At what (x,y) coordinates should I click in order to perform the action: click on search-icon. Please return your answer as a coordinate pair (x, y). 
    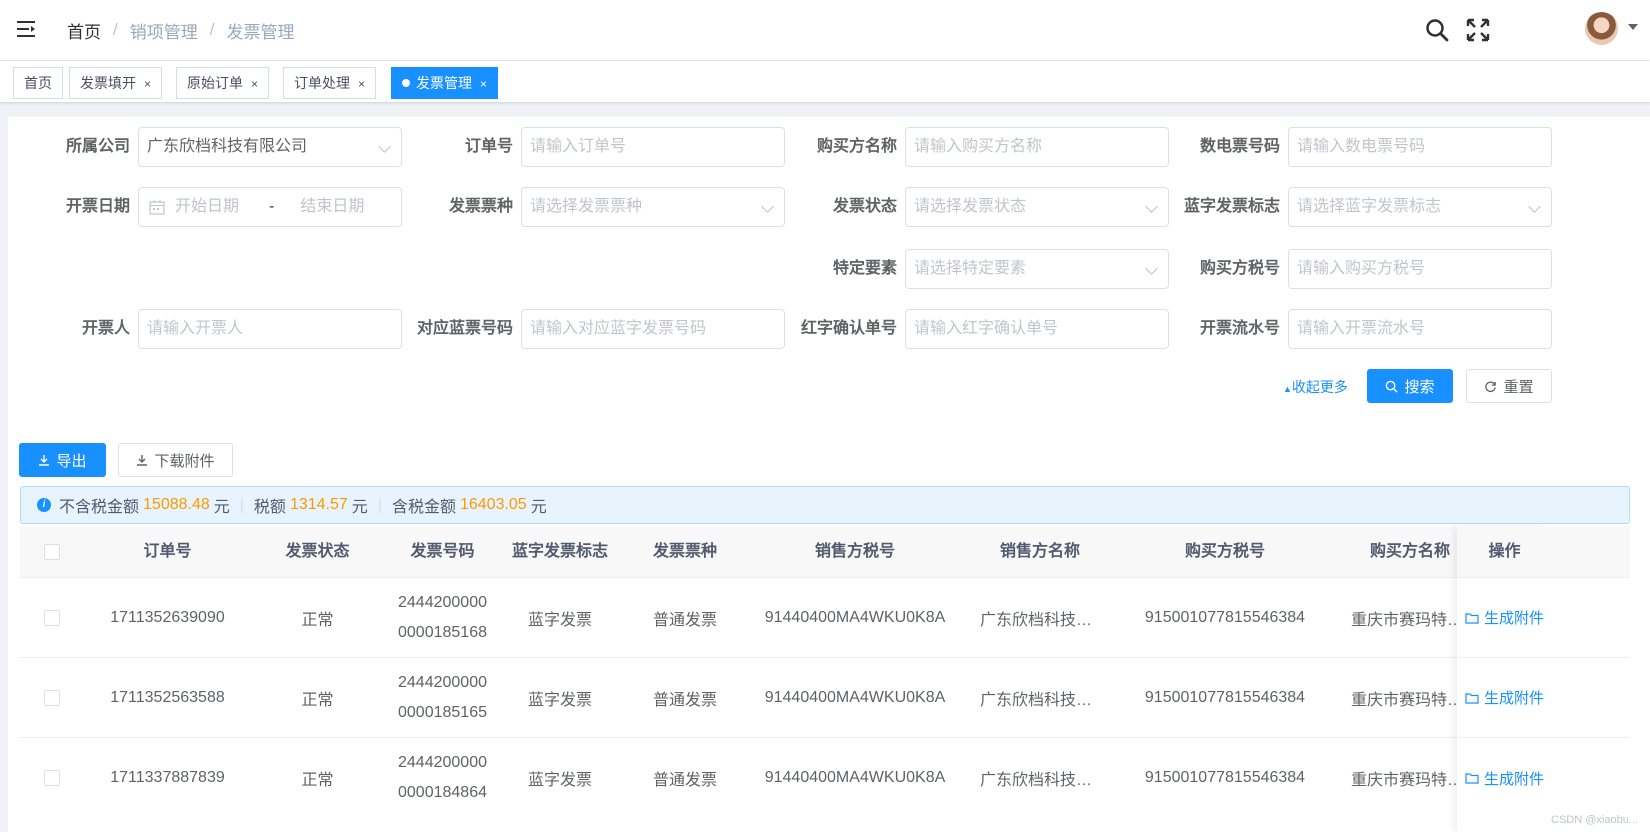
    Looking at the image, I should click on (1437, 30).